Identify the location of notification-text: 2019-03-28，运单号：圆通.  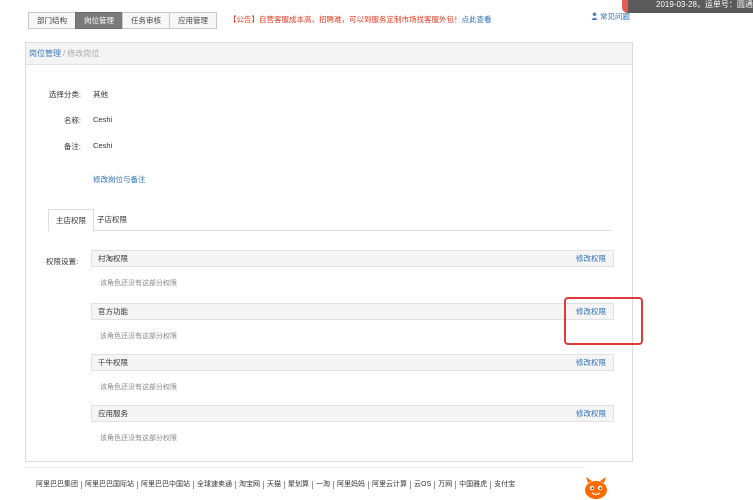
(704, 4).